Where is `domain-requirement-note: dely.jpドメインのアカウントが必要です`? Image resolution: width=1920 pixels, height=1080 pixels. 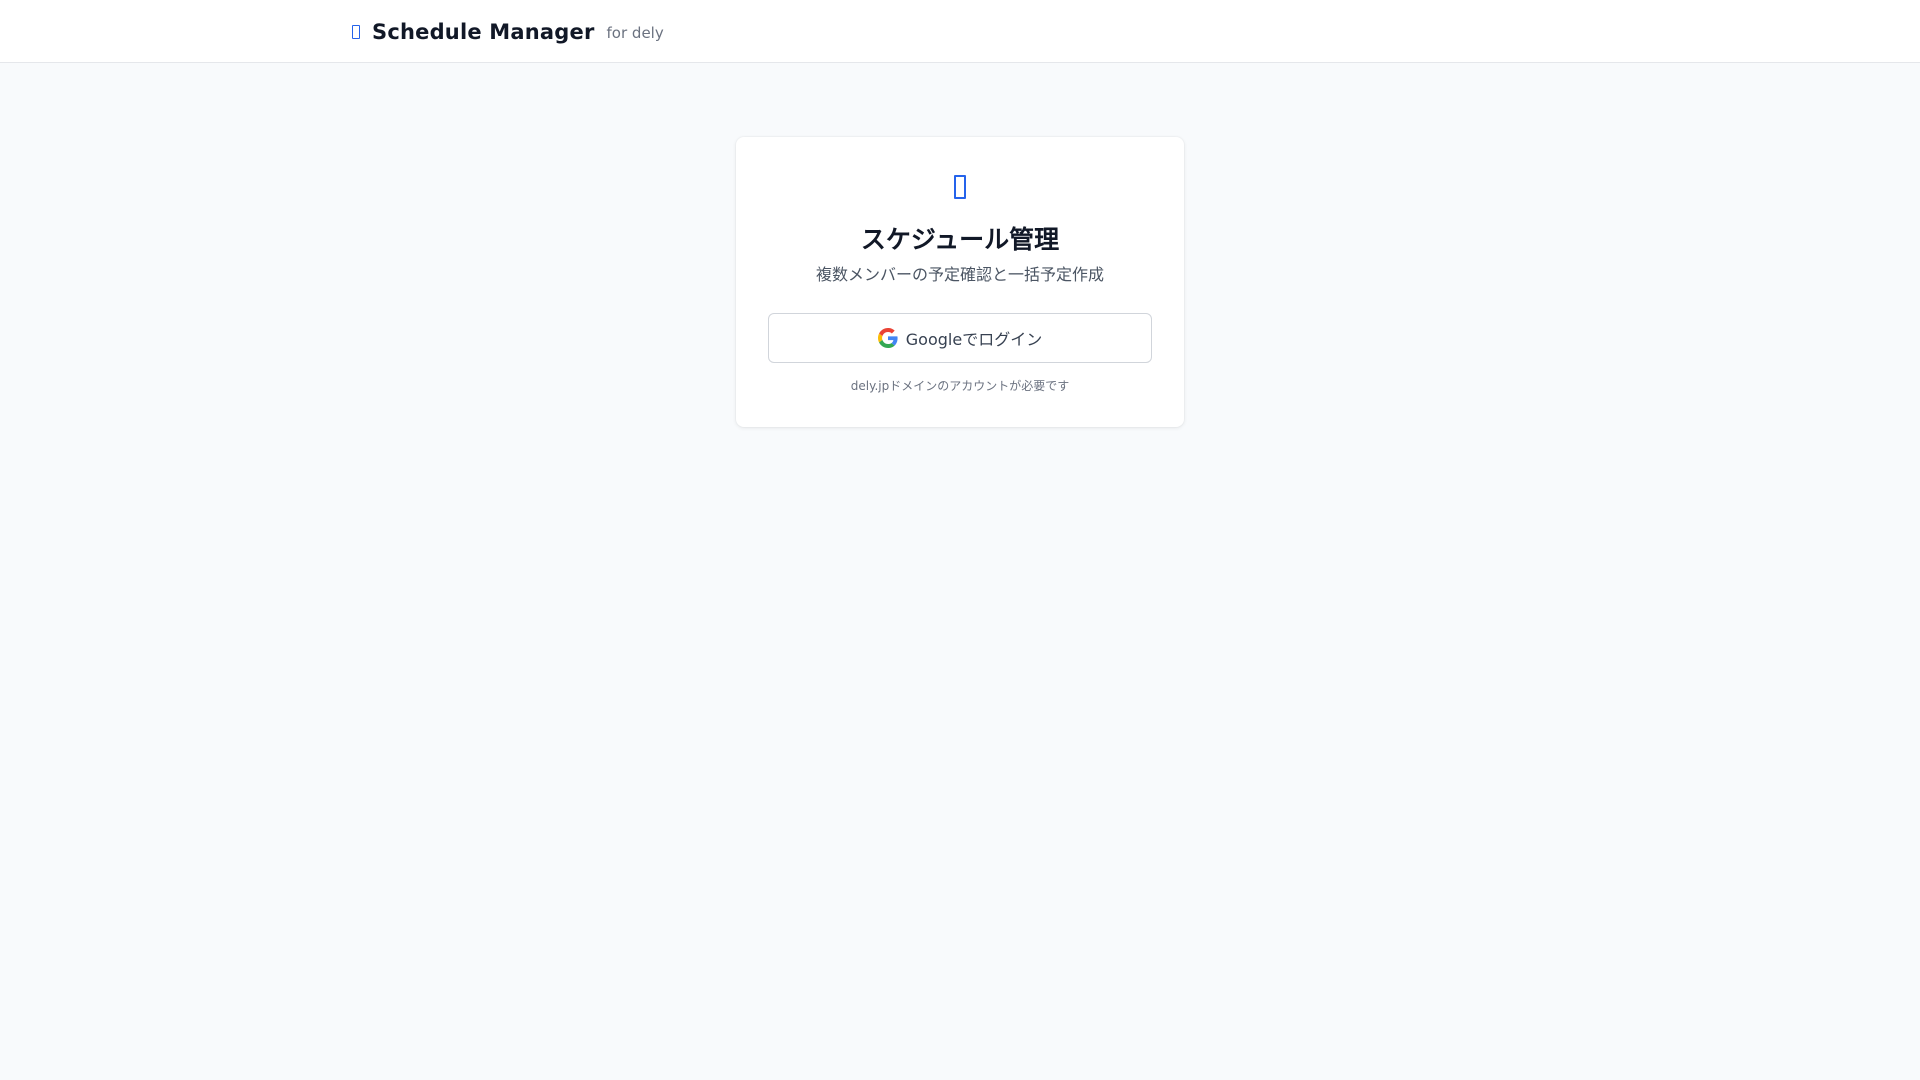 domain-requirement-note: dely.jpドメインのアカウントが必要です is located at coordinates (960, 386).